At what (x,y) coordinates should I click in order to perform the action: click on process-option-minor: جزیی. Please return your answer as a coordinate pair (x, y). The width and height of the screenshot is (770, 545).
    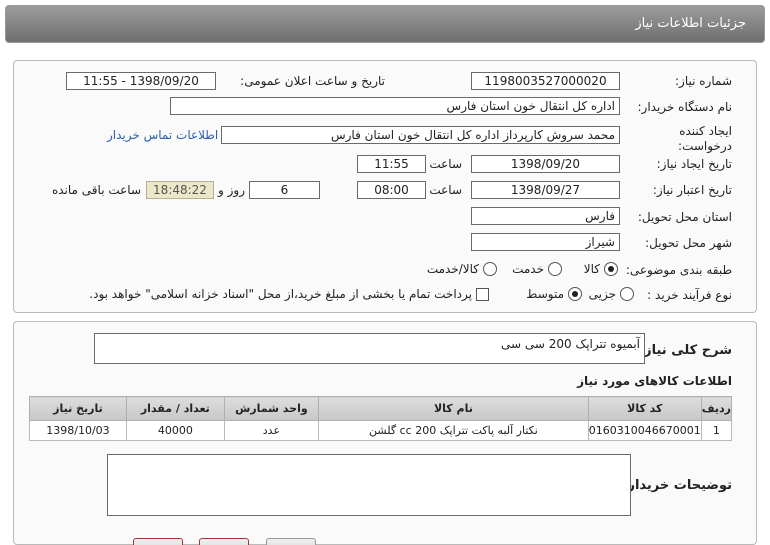
    Looking at the image, I should click on (611, 294).